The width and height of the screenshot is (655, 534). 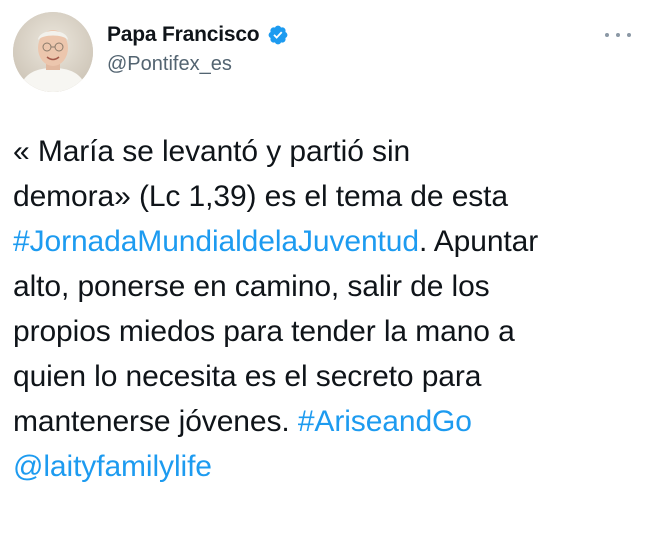 What do you see at coordinates (261, 196) in the screenshot?
I see `tweet-text-segment: demora» (Lc 1,39) es el tema de esta` at bounding box center [261, 196].